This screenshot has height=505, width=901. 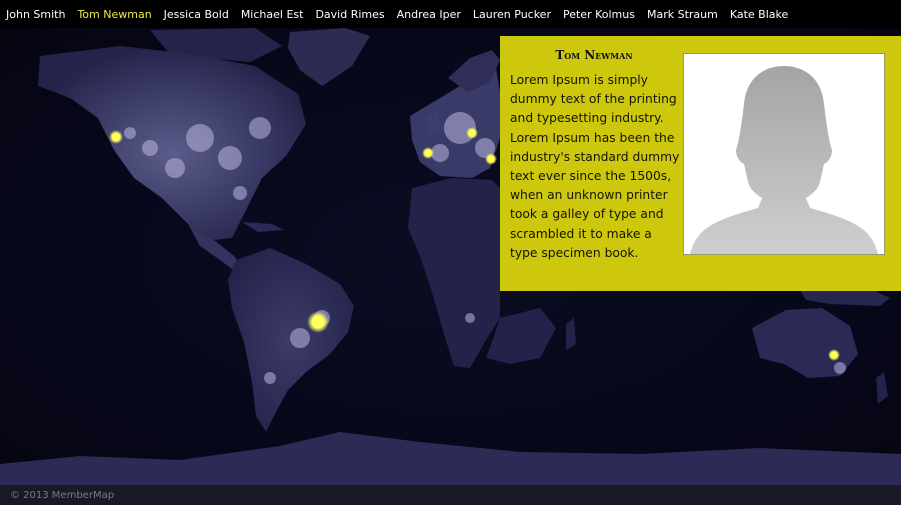 What do you see at coordinates (172, 143) in the screenshot?
I see `landmass-north-america` at bounding box center [172, 143].